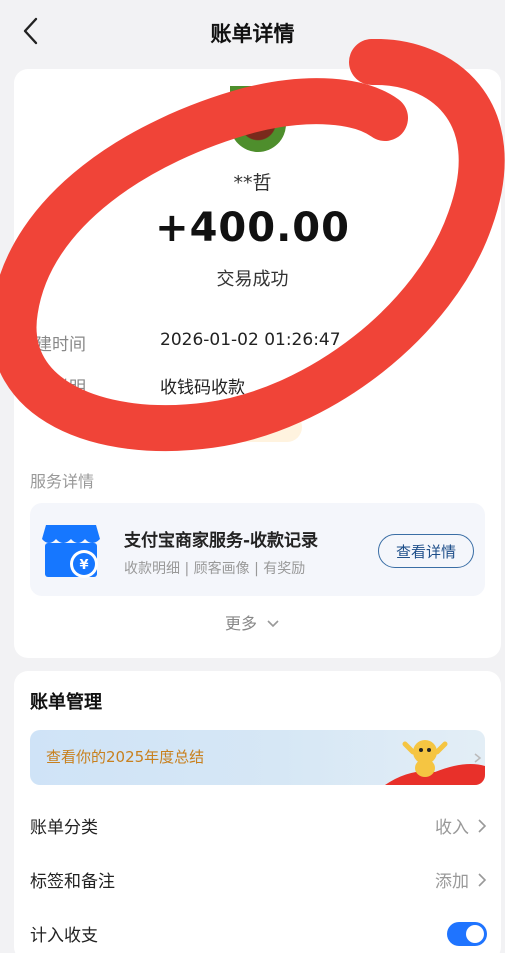  I want to click on count-in-budget-row: 计入收支, so click(258, 933).